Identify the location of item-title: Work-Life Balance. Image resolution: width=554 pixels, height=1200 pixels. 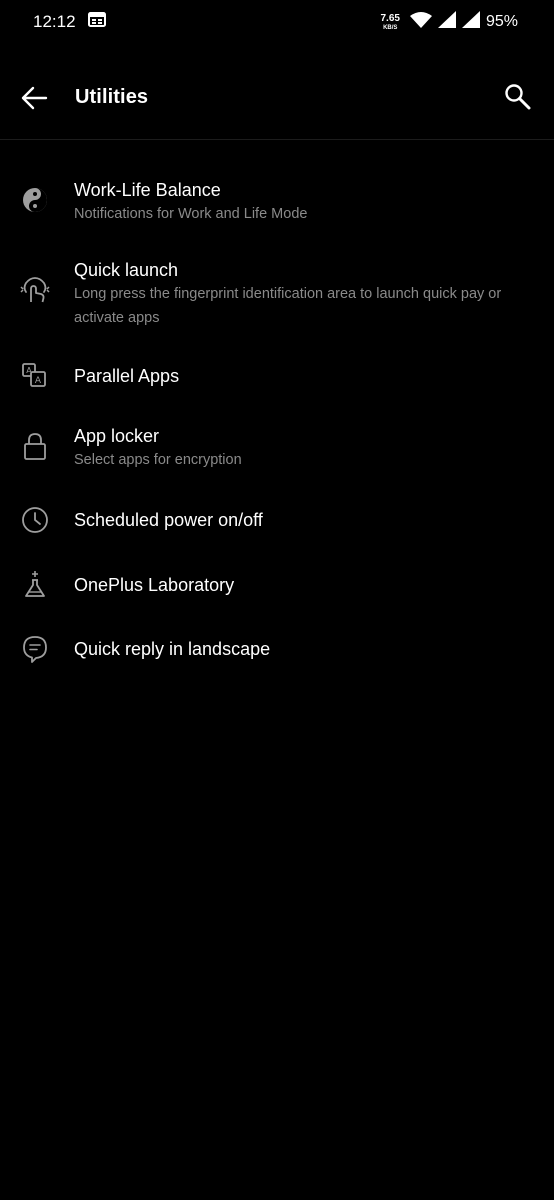
(147, 190).